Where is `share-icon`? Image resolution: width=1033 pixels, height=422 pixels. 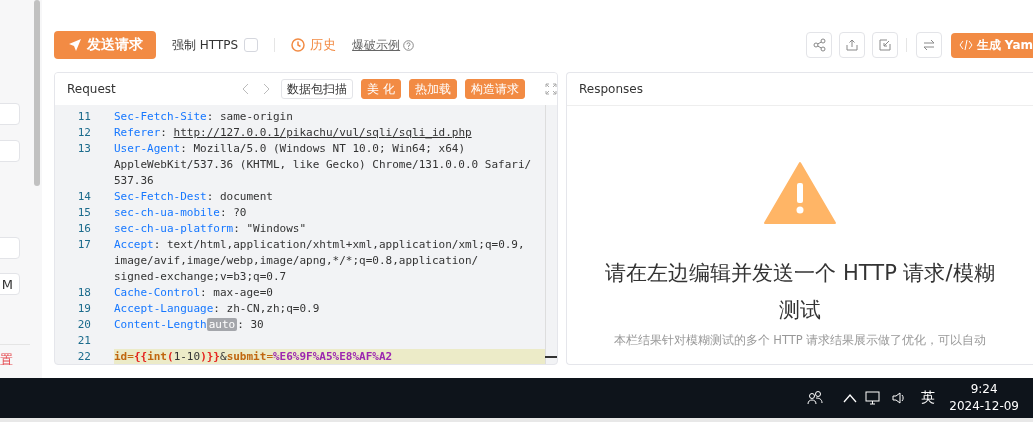 share-icon is located at coordinates (818, 45).